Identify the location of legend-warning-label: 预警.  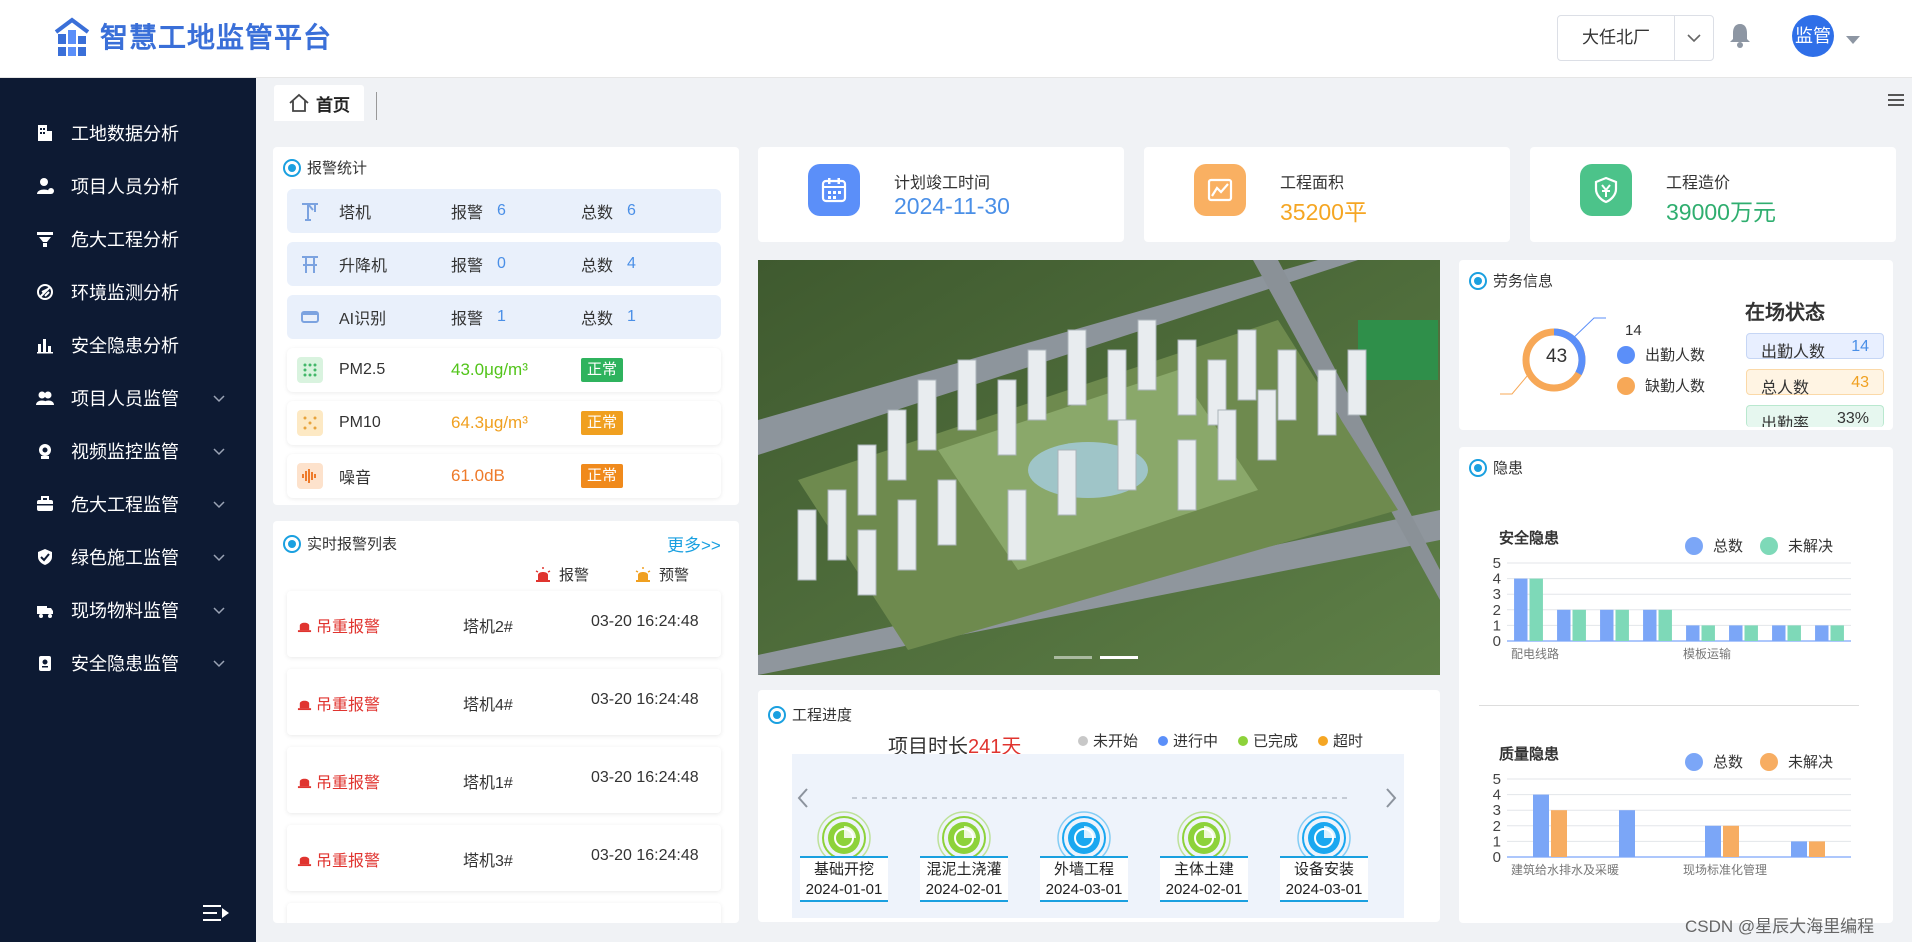
(674, 575).